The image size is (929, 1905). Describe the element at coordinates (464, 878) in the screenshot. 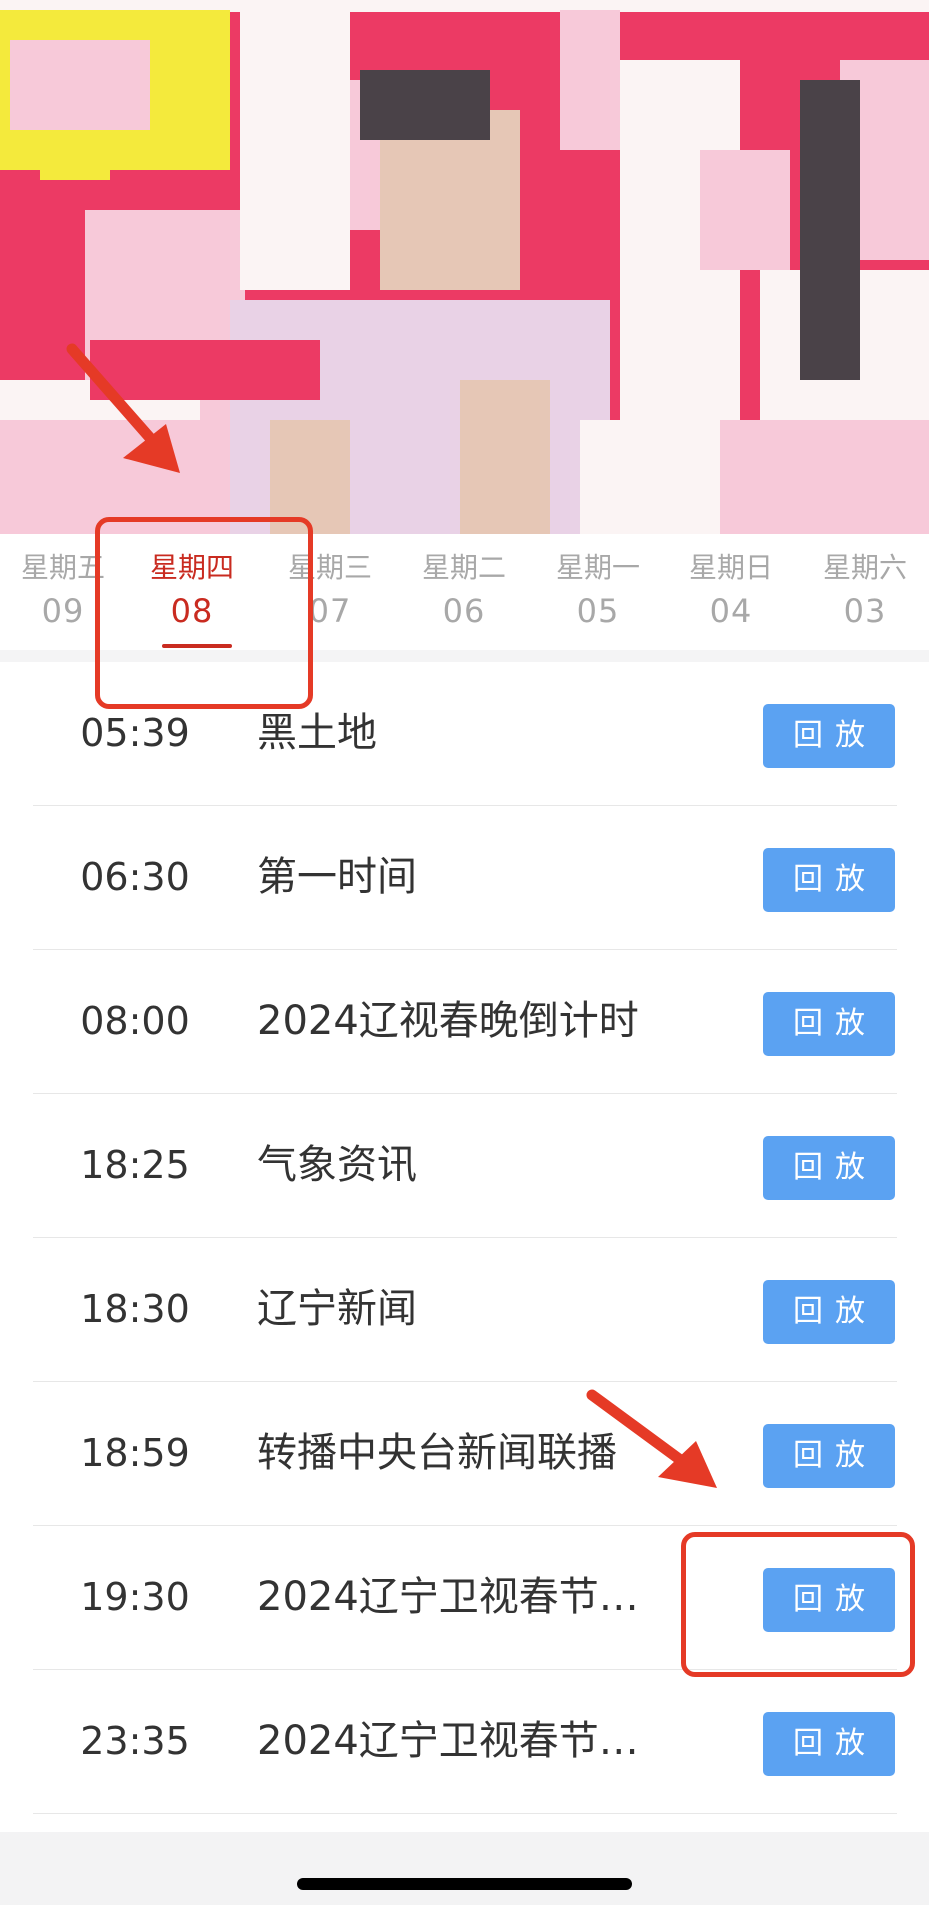

I see `program-row: 06:30 第一时间 回放` at that location.